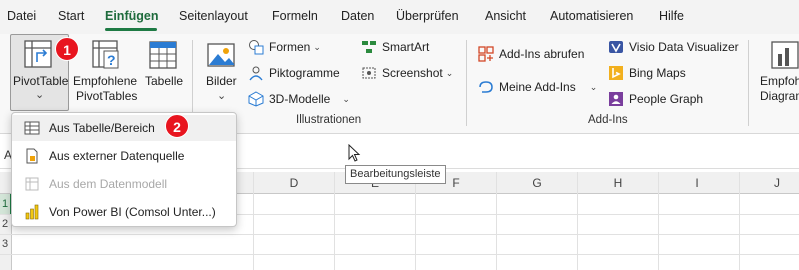  I want to click on recommended-charts-icon, so click(785, 55).